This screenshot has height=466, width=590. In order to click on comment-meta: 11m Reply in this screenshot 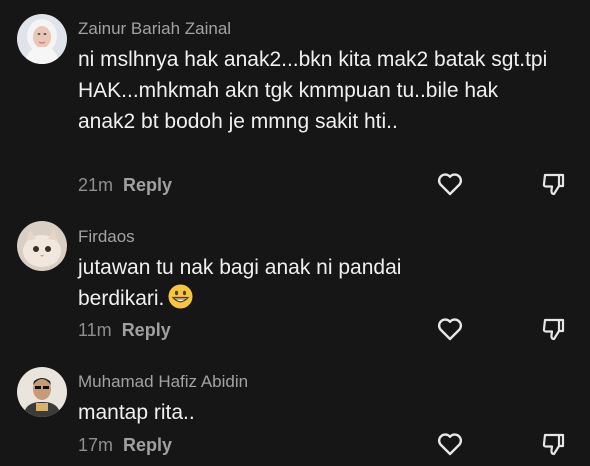, I will do `click(124, 330)`.